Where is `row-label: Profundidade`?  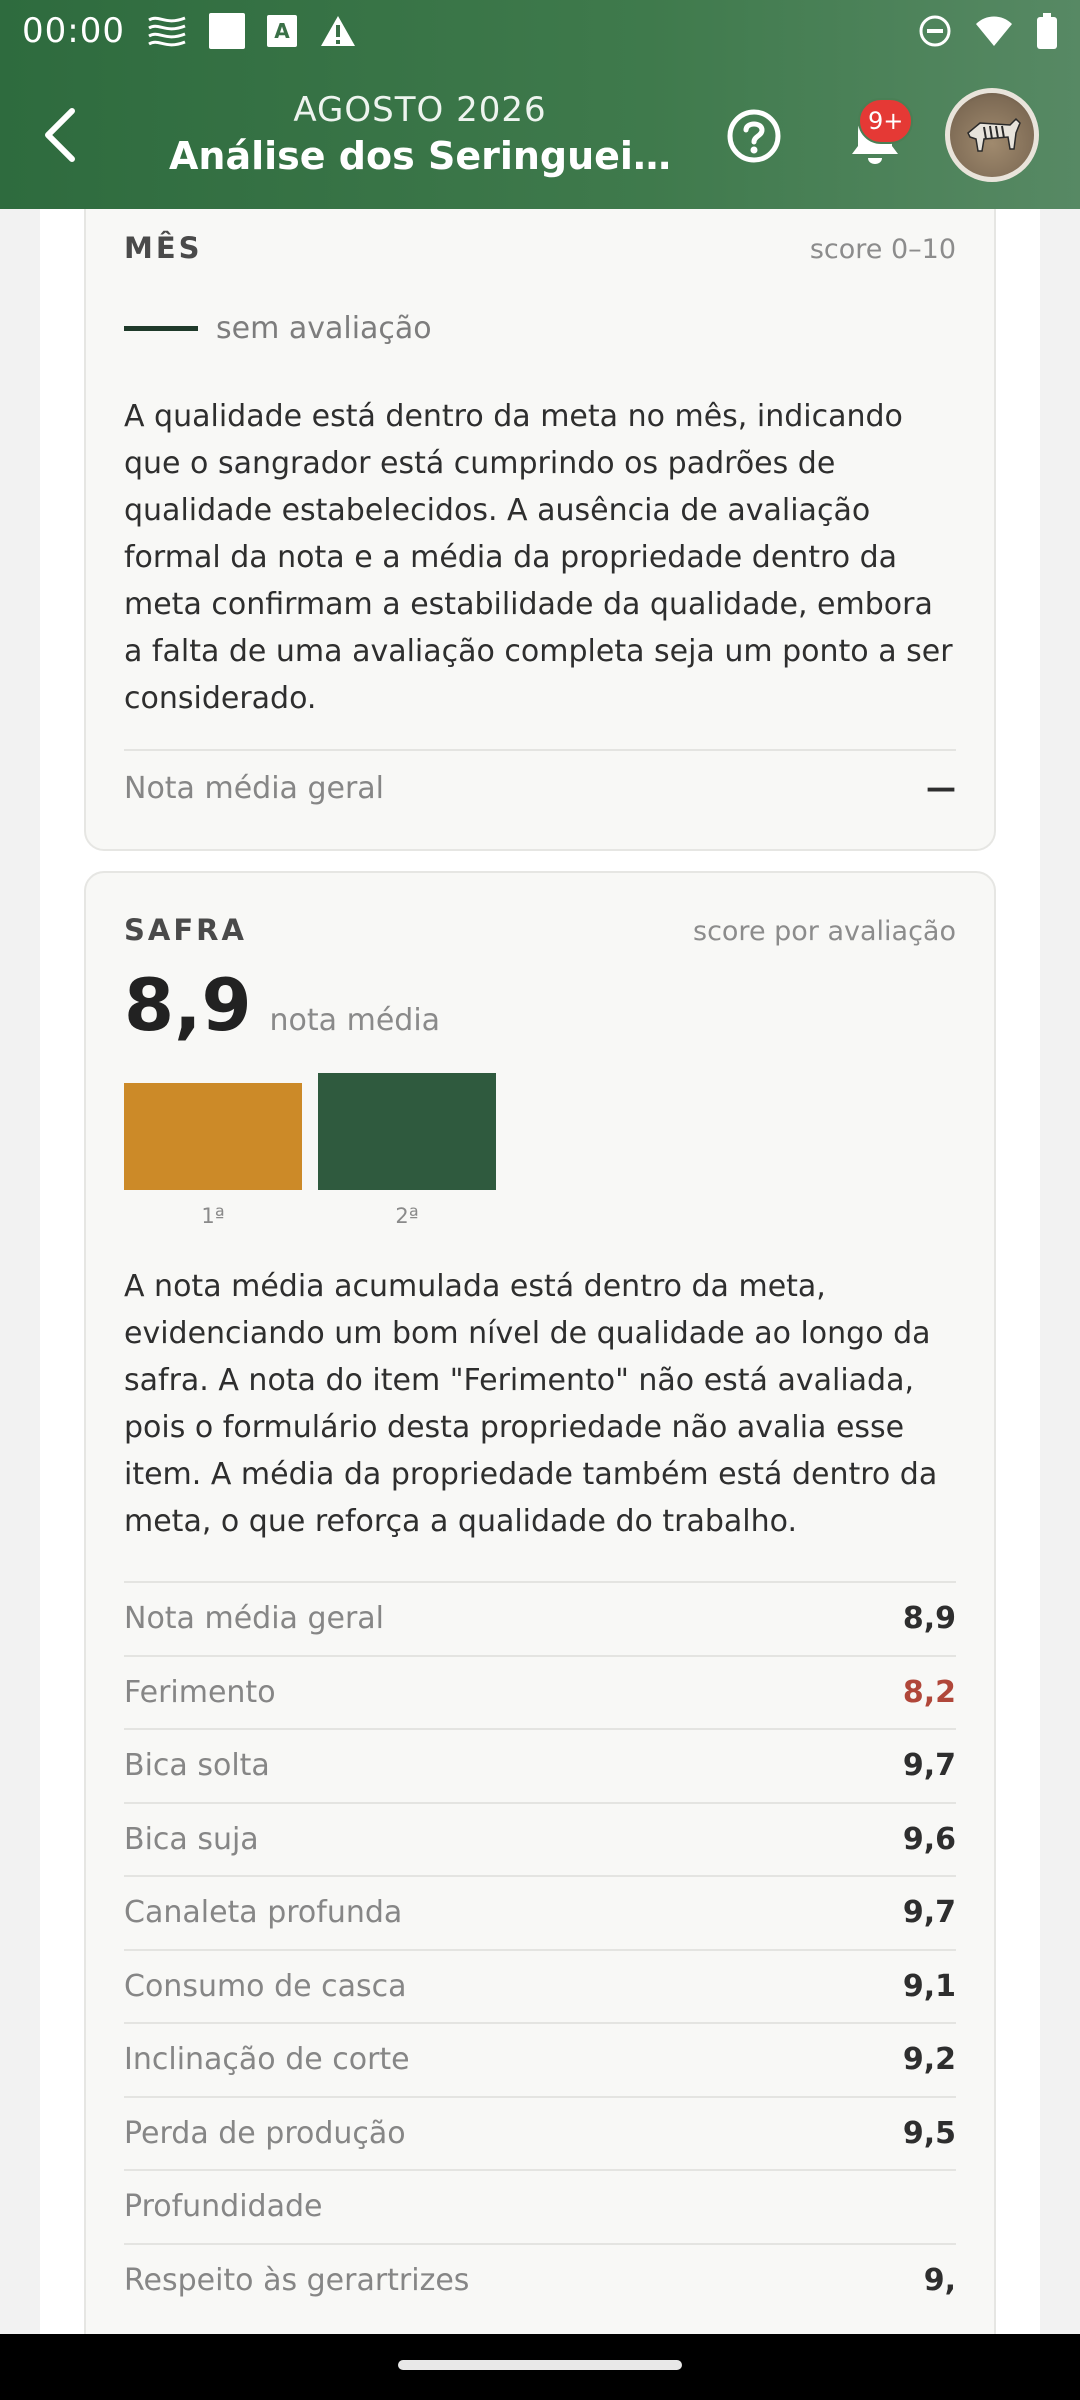 row-label: Profundidade is located at coordinates (223, 2206).